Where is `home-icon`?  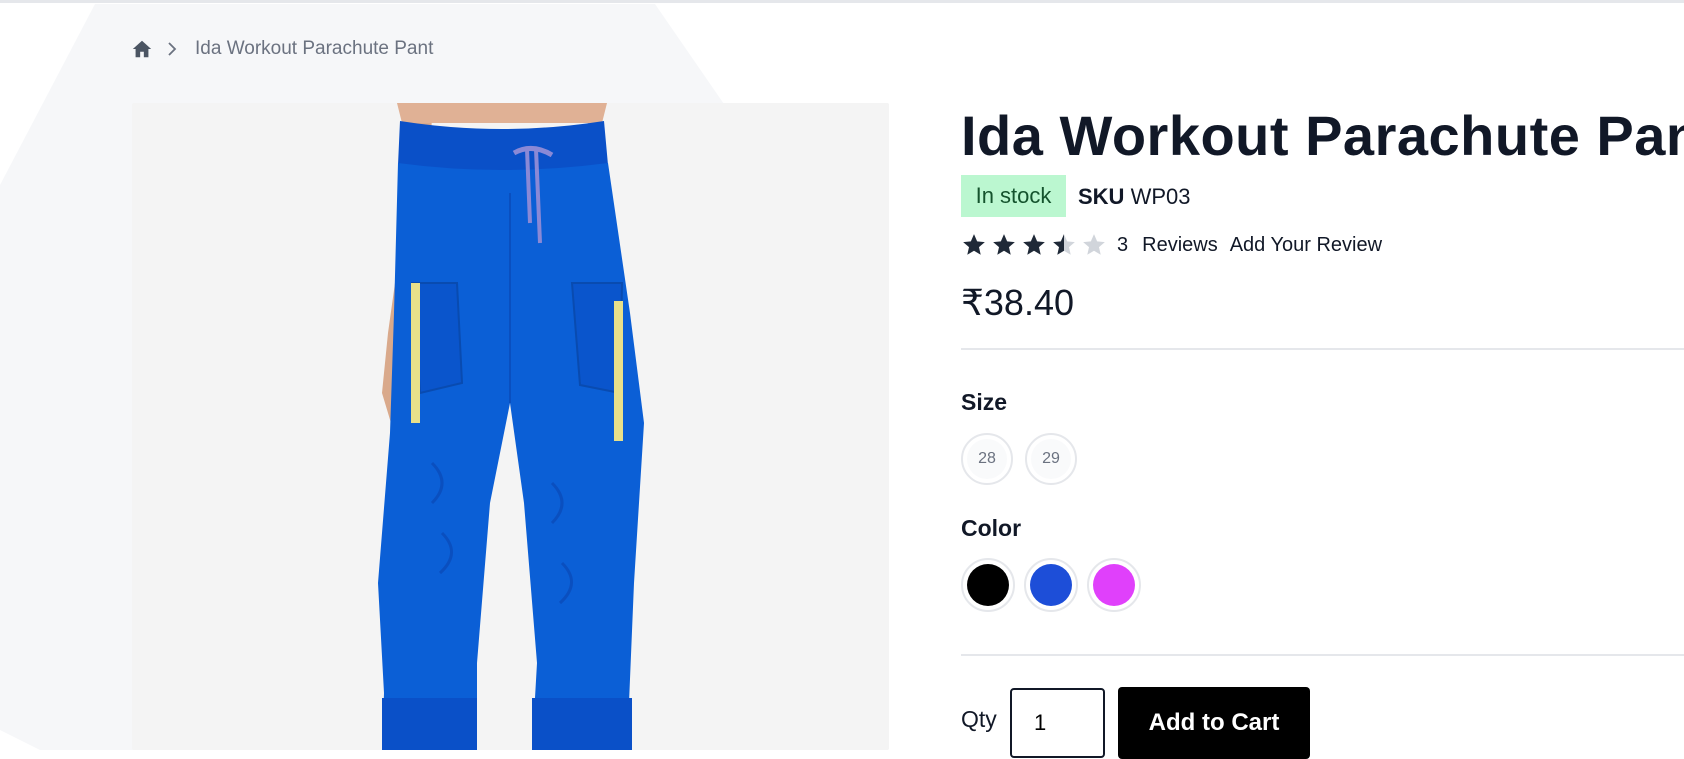
home-icon is located at coordinates (142, 49).